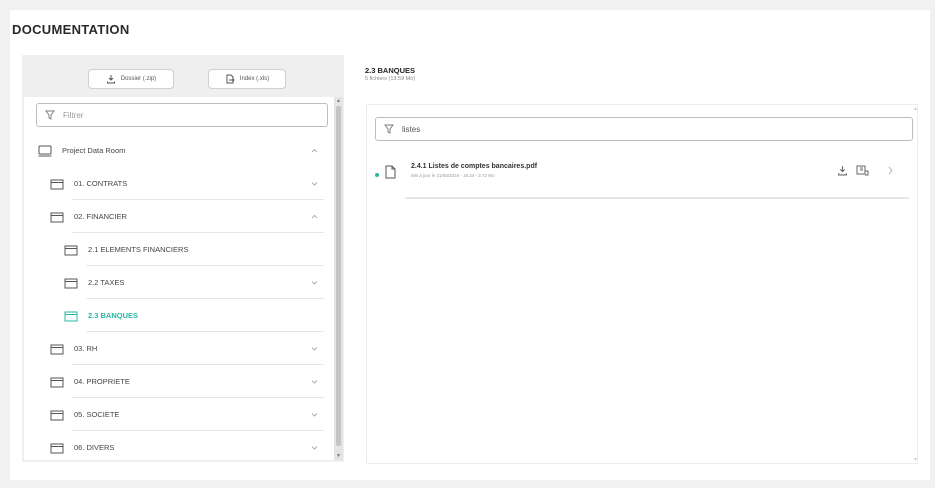  What do you see at coordinates (181, 150) in the screenshot?
I see `tree-root-item: Project Data Room` at bounding box center [181, 150].